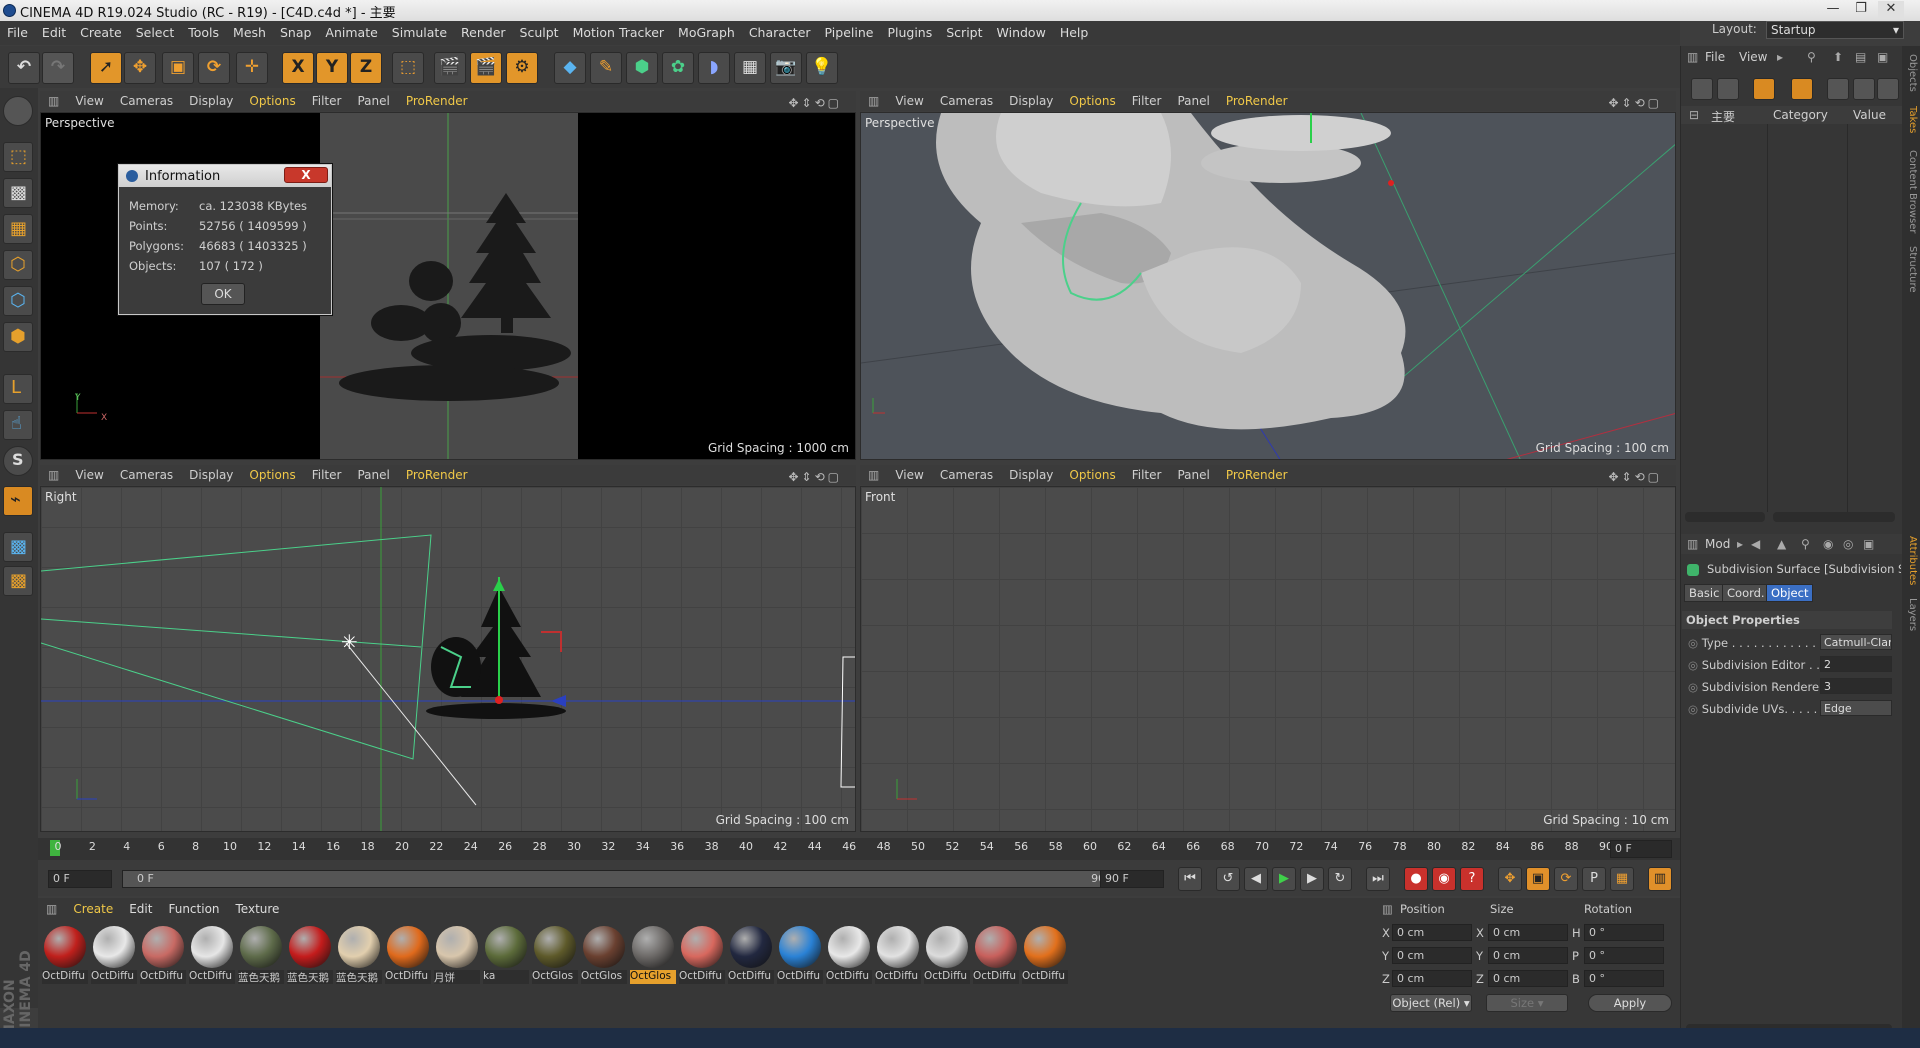 This screenshot has width=1920, height=1048. I want to click on mat-texture-menu: Texture, so click(258, 907).